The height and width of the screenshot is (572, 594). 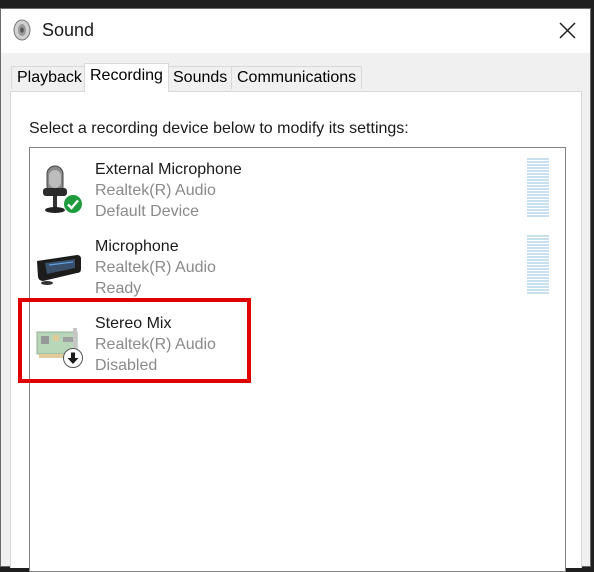 What do you see at coordinates (295, 31) in the screenshot?
I see `title-bar: Sound` at bounding box center [295, 31].